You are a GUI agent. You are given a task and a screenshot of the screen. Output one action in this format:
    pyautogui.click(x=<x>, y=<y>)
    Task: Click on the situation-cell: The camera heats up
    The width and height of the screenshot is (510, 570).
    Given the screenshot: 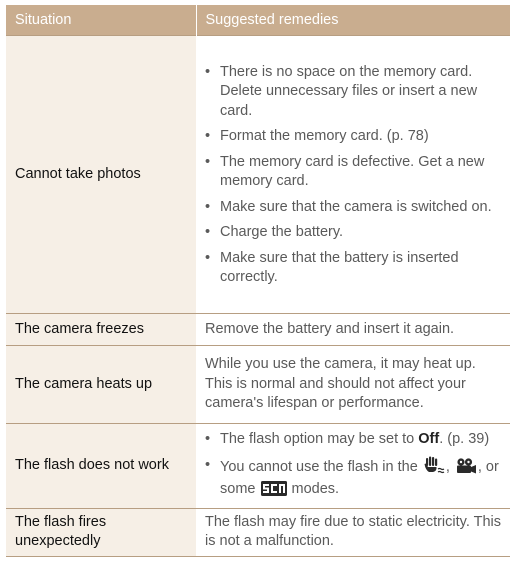 What is the action you would take?
    pyautogui.click(x=101, y=384)
    